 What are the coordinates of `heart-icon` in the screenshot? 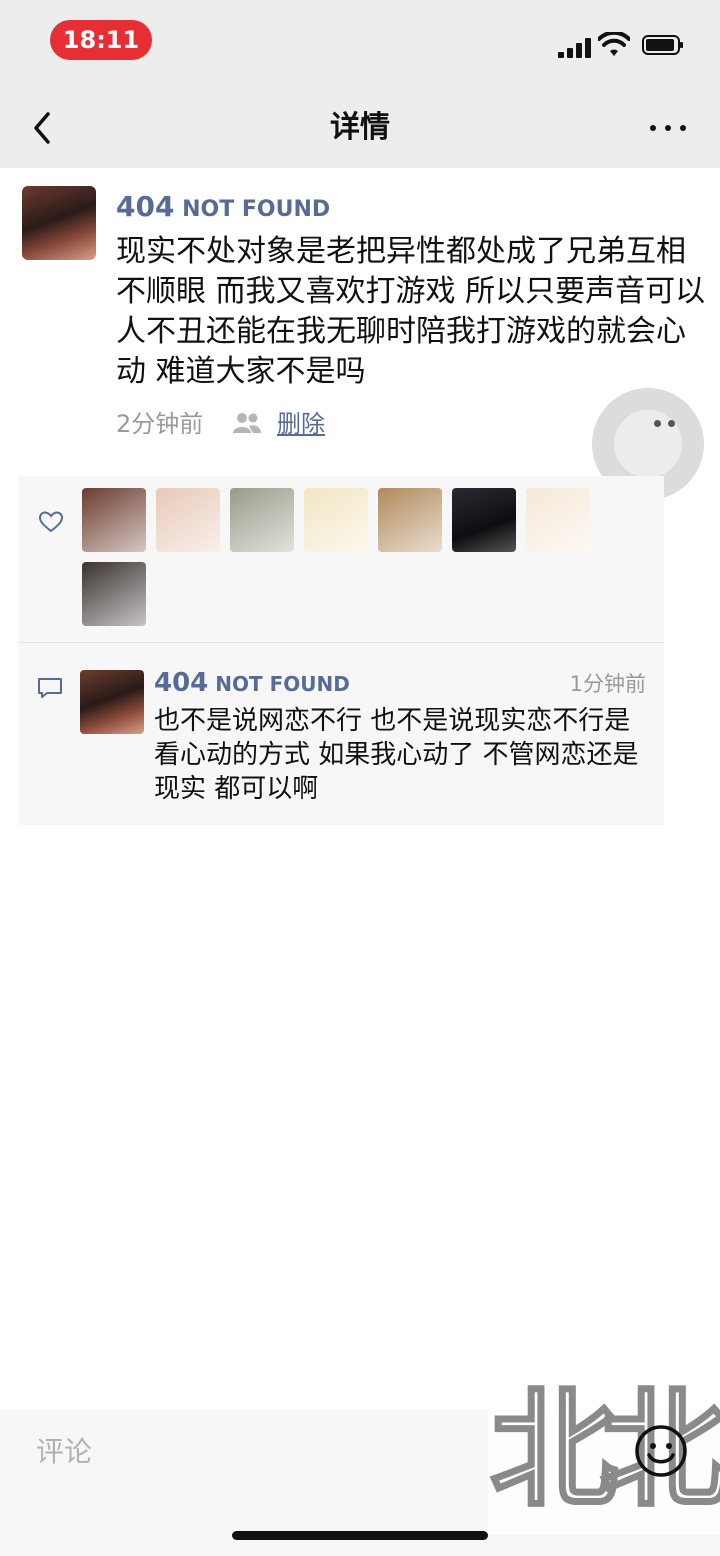 It's located at (51, 522).